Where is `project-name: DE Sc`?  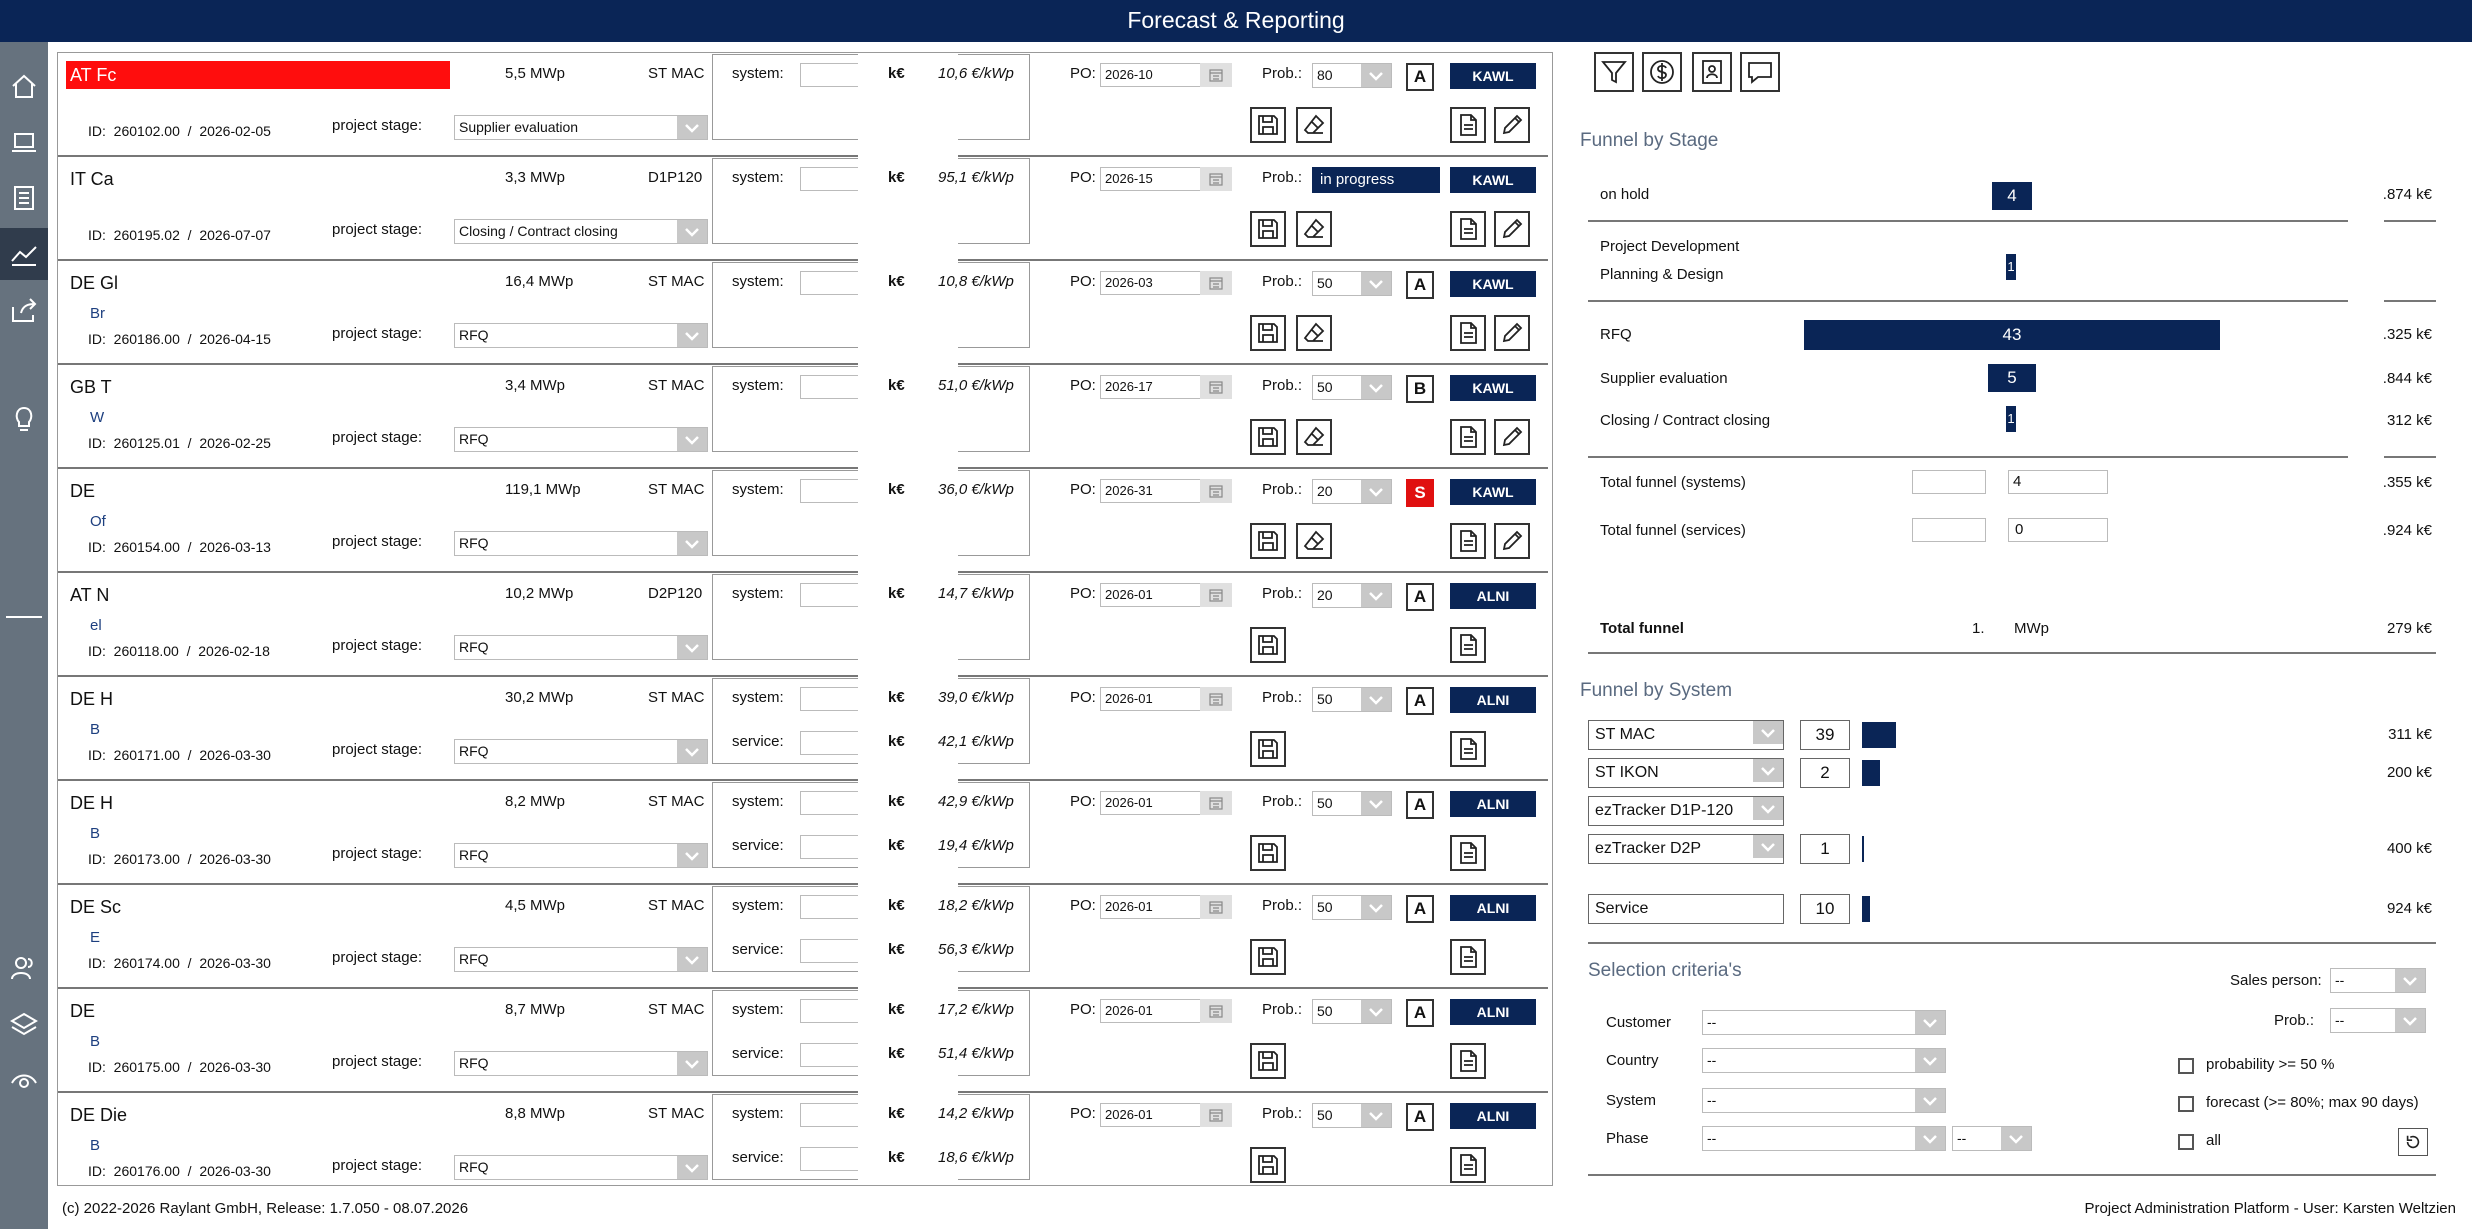
project-name: DE Sc is located at coordinates (258, 907).